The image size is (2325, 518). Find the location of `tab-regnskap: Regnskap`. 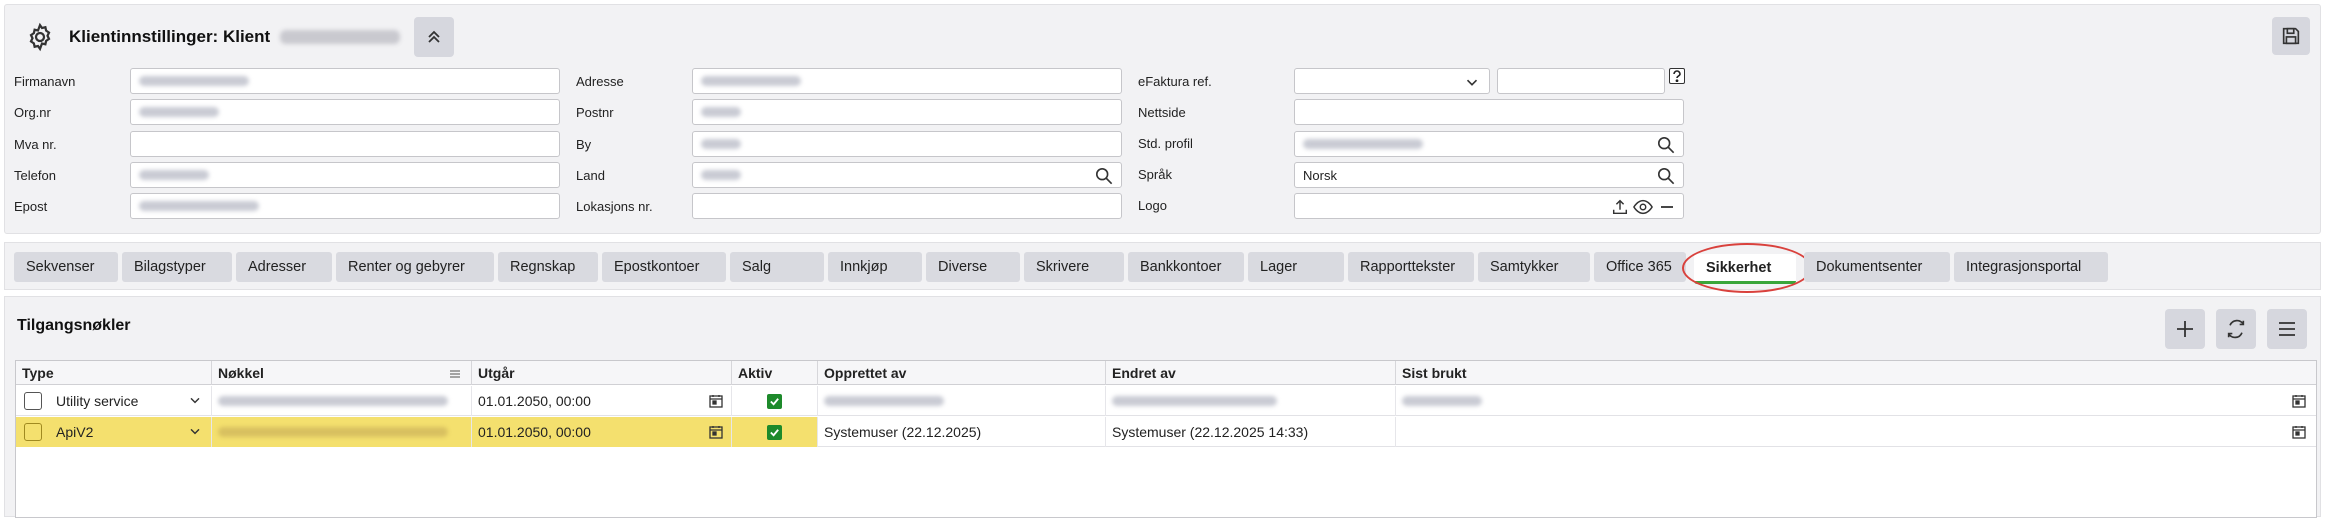

tab-regnskap: Regnskap is located at coordinates (548, 267).